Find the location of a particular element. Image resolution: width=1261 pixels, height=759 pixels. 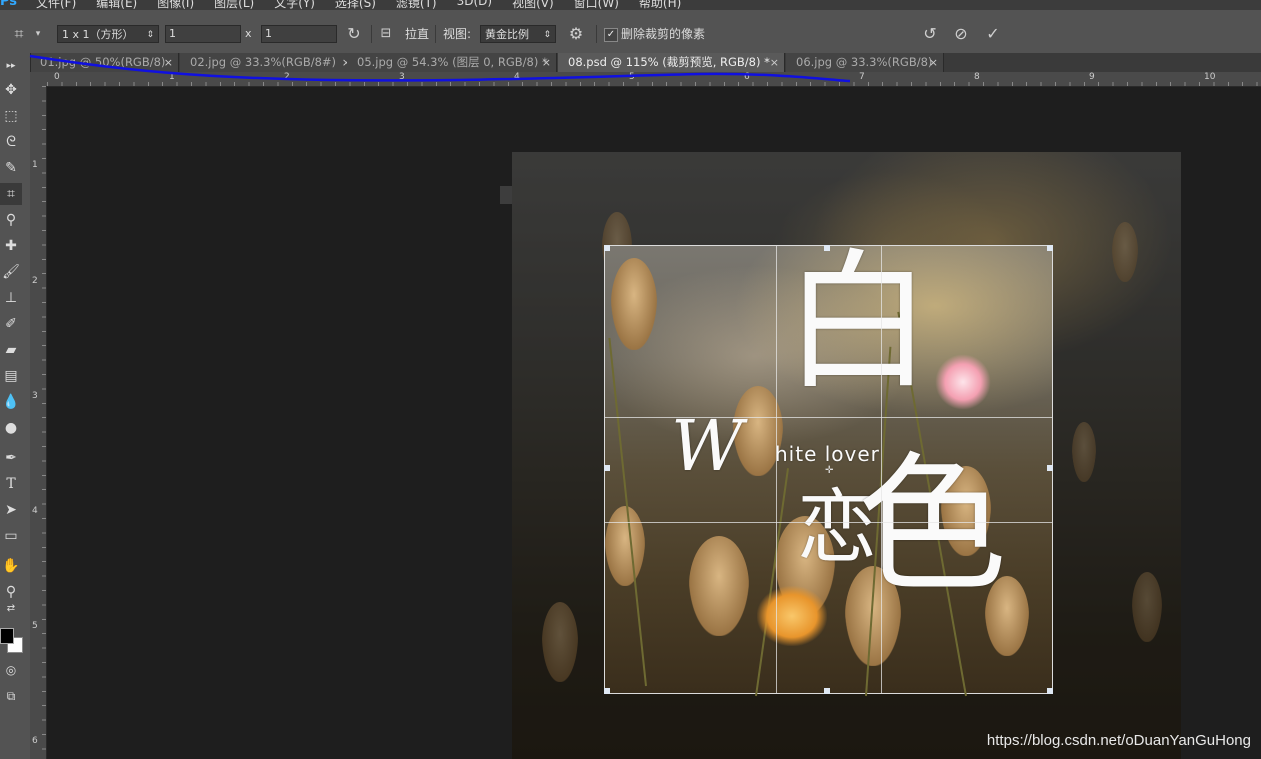

menu-help: 帮助(H) is located at coordinates (660, 5).